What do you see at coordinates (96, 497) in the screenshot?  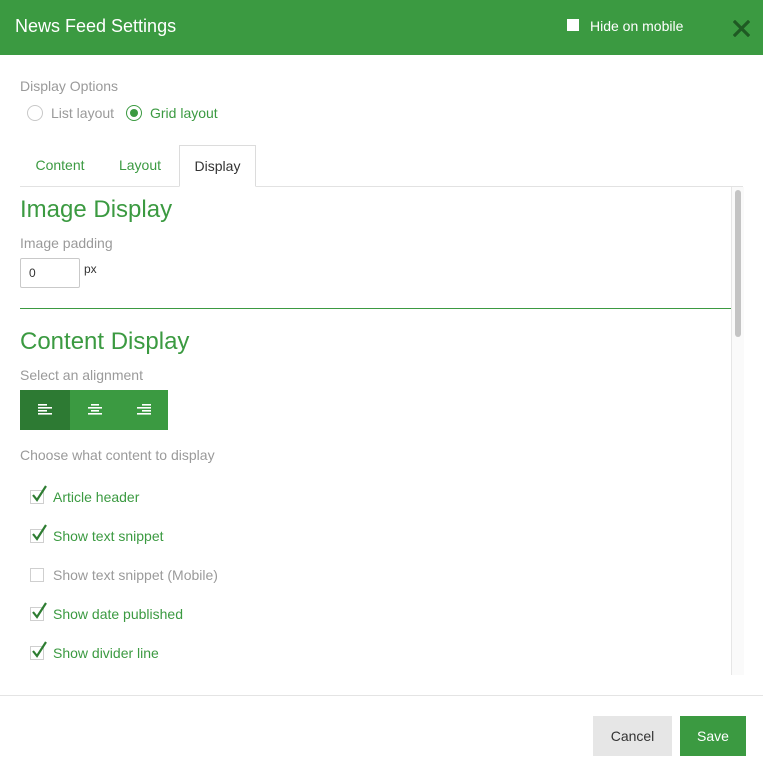 I see `article-header-label: Article header` at bounding box center [96, 497].